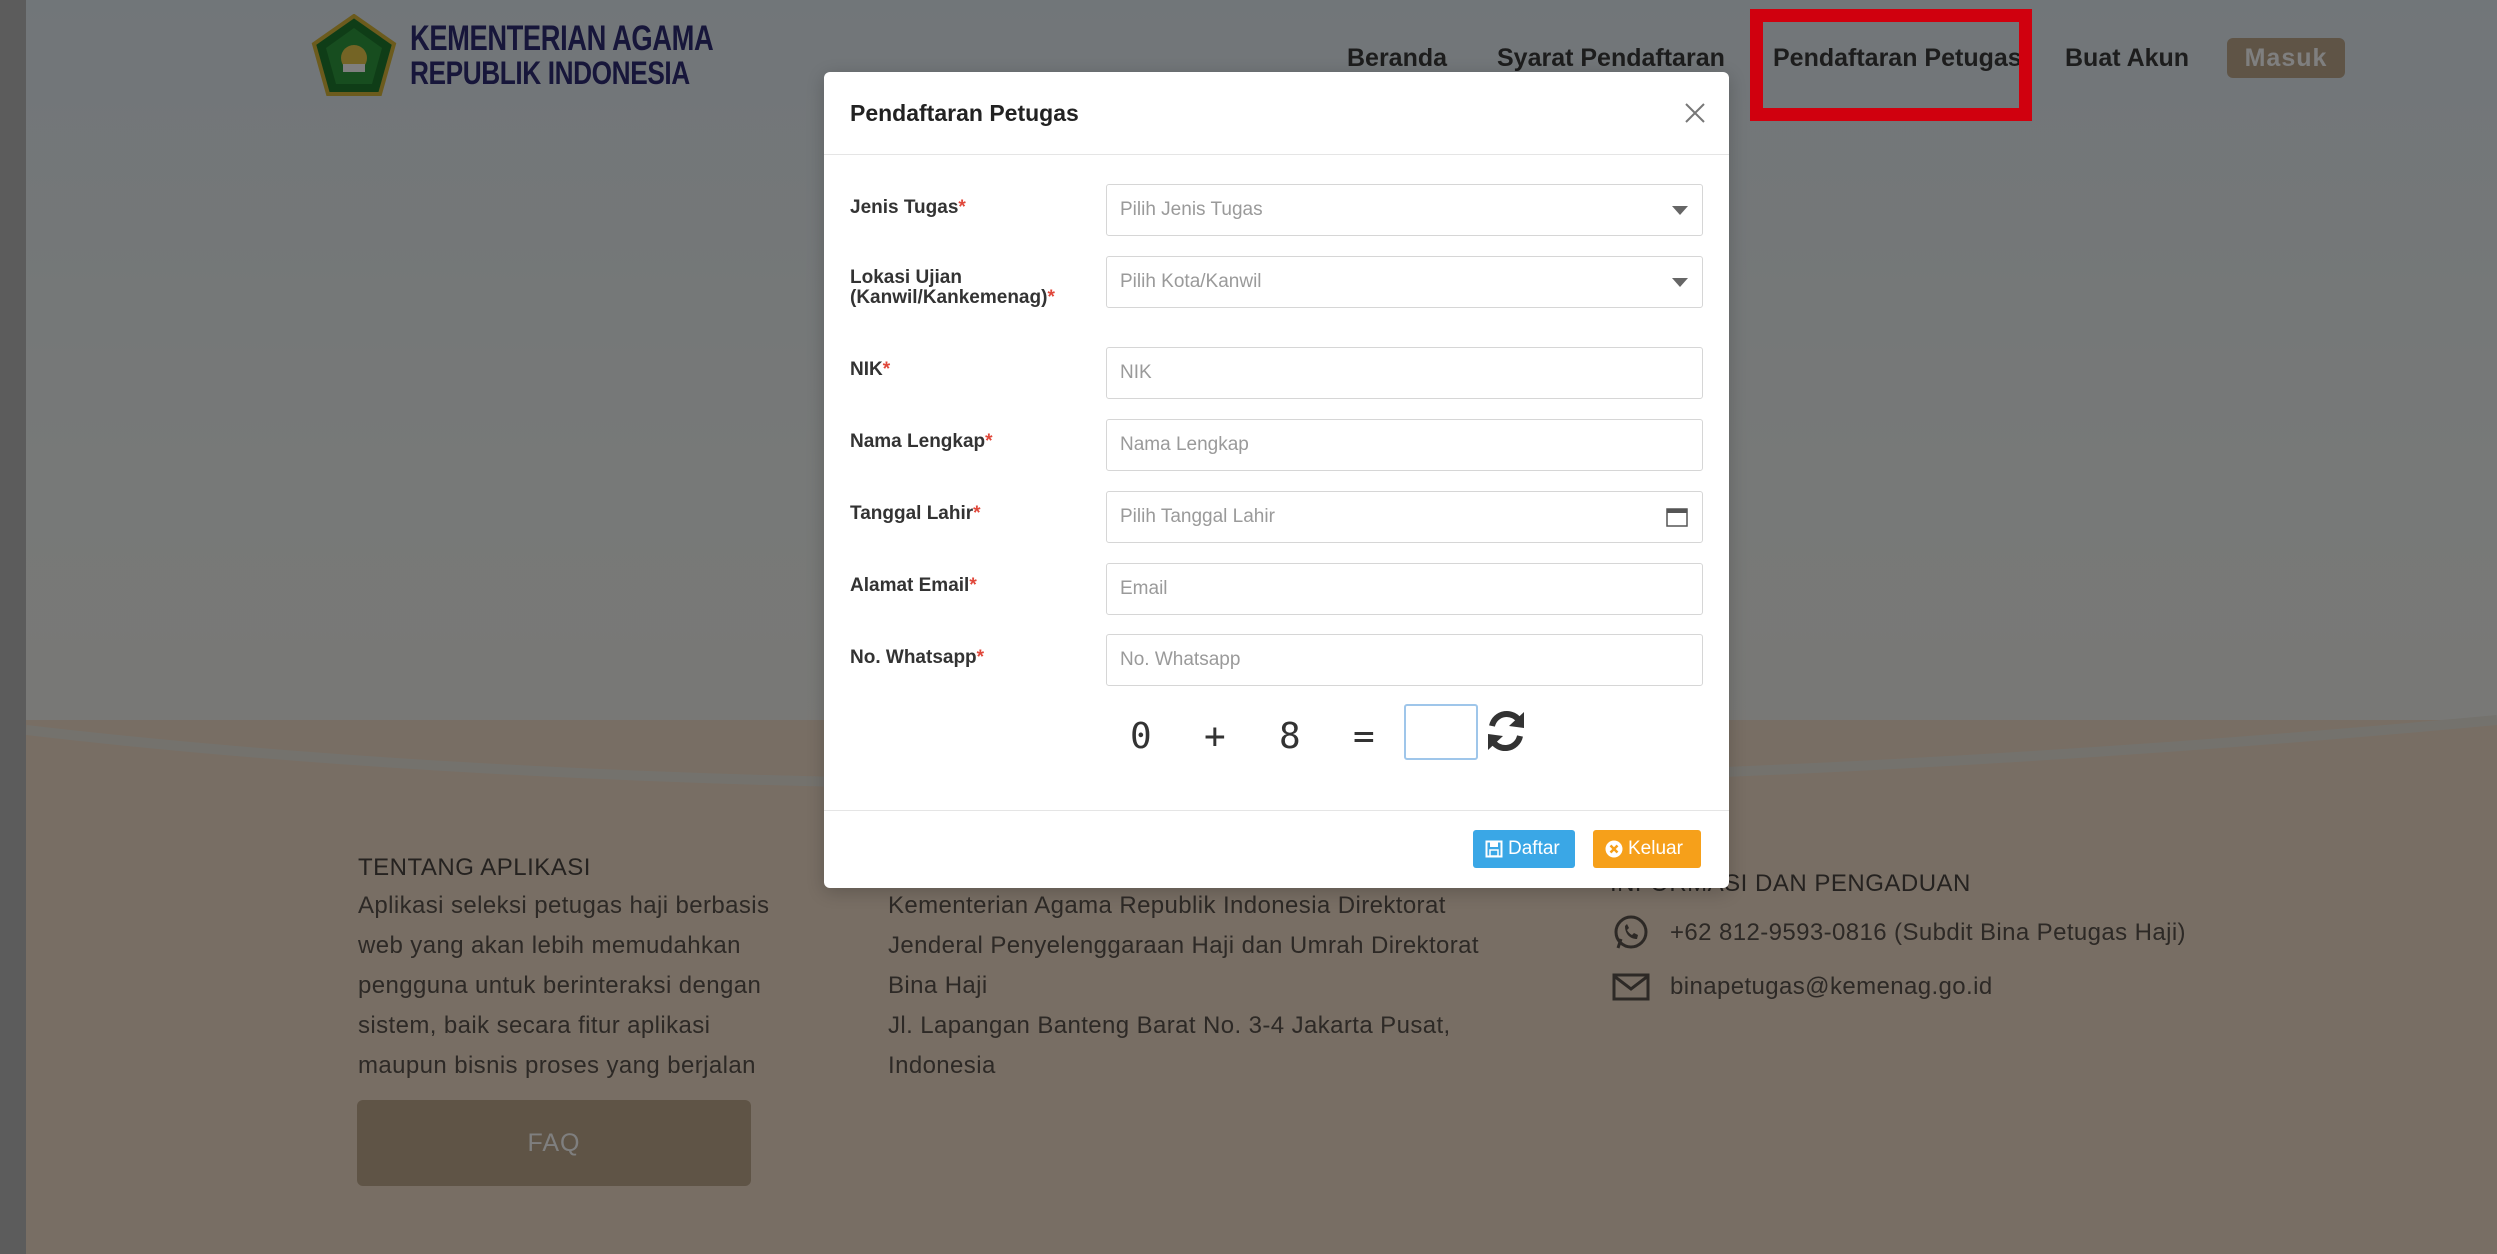 This screenshot has width=2497, height=1254. I want to click on captcha-operator: +, so click(1215, 736).